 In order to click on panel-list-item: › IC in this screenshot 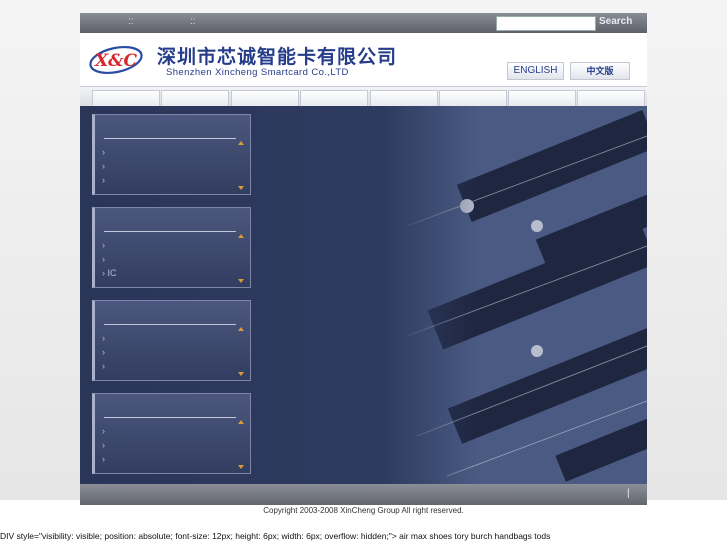, I will do `click(109, 275)`.